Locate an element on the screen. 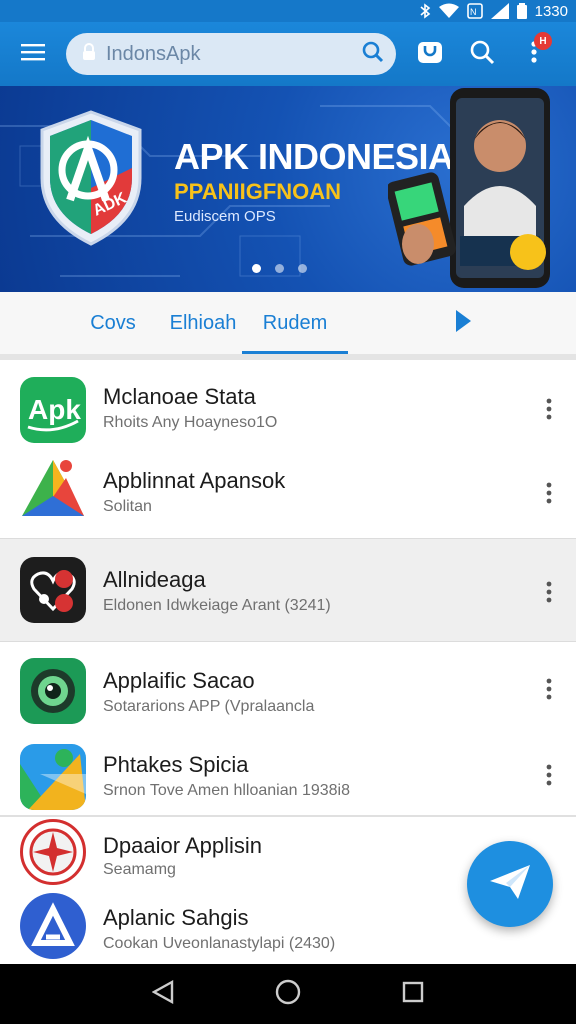 The width and height of the screenshot is (576, 1024). app-bar: IndonsApk H is located at coordinates (288, 54).